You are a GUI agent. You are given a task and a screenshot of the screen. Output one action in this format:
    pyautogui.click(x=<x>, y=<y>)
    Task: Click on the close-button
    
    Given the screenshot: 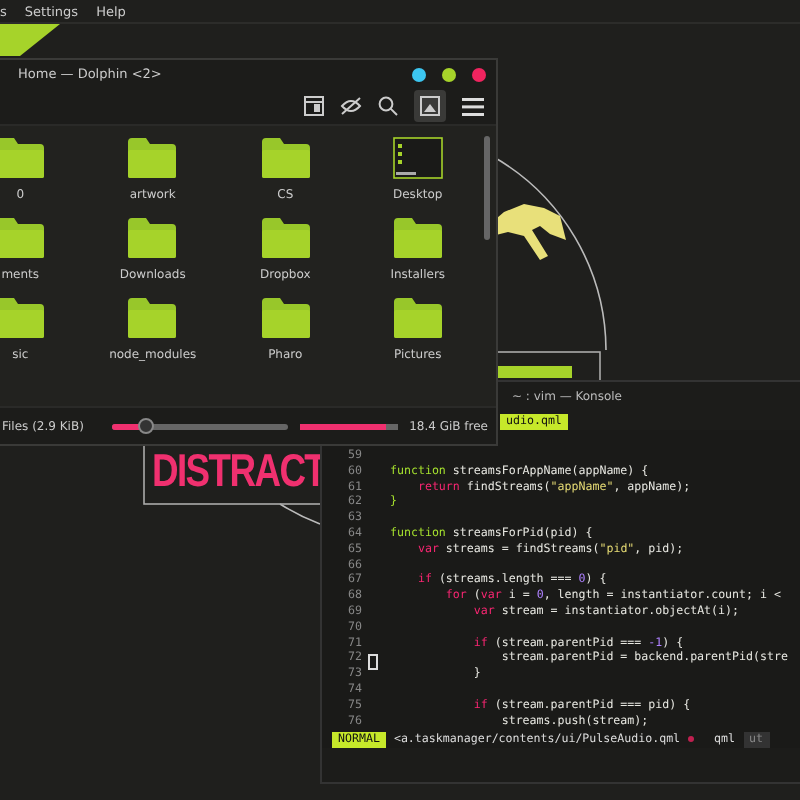 What is the action you would take?
    pyautogui.click(x=479, y=74)
    